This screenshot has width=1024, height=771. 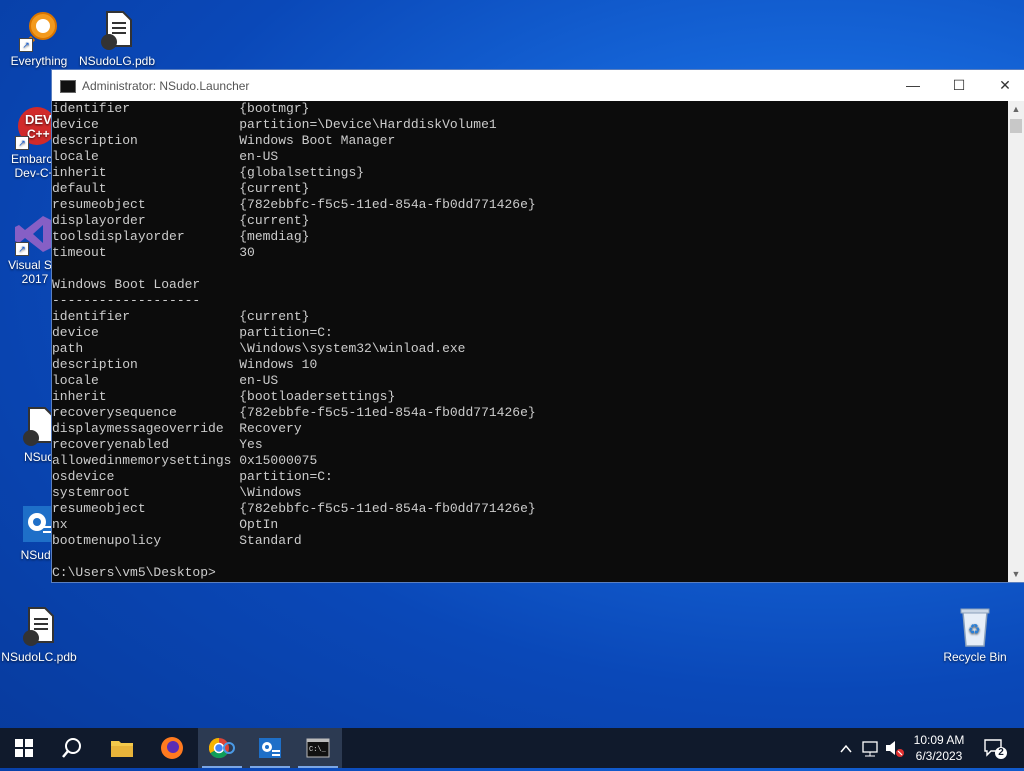 What do you see at coordinates (39, 30) in the screenshot?
I see `magnifier-icon: ↗` at bounding box center [39, 30].